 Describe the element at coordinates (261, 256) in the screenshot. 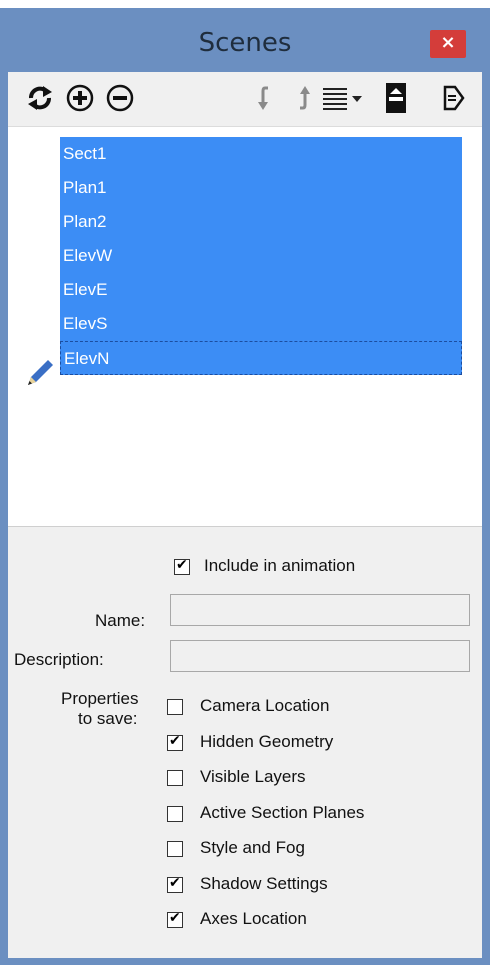

I see `list-item: ElevW` at that location.